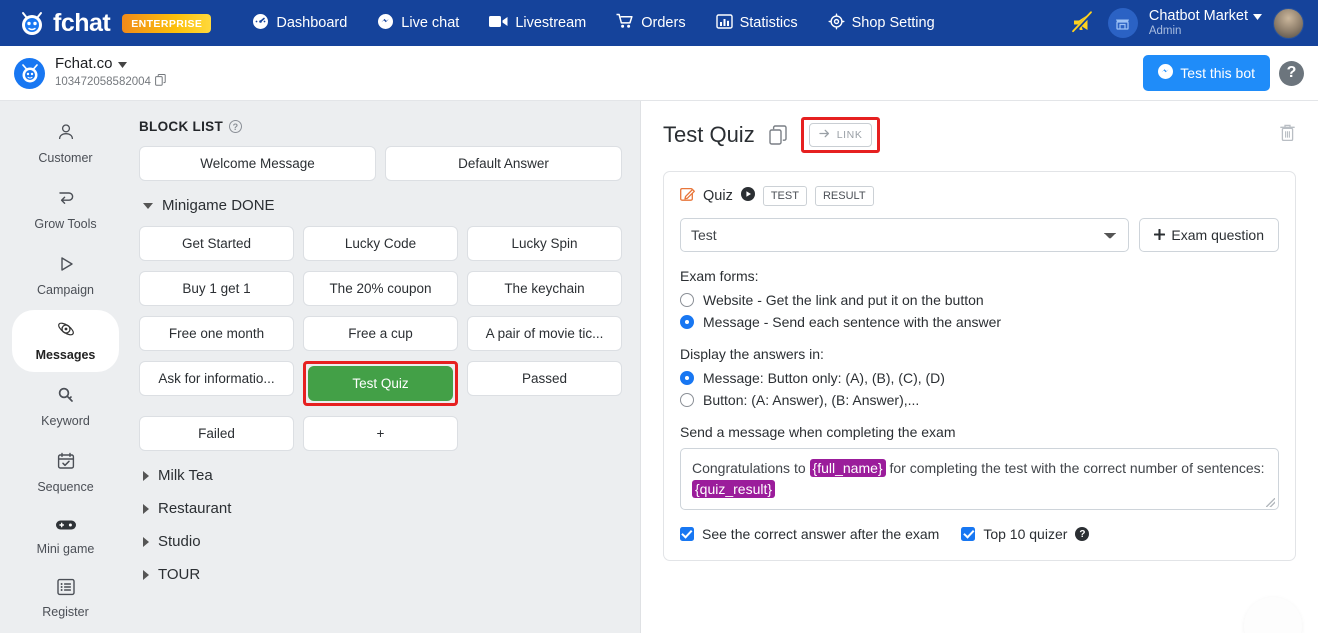 This screenshot has height=633, width=1318. What do you see at coordinates (784, 196) in the screenshot?
I see `test-button: TEST` at bounding box center [784, 196].